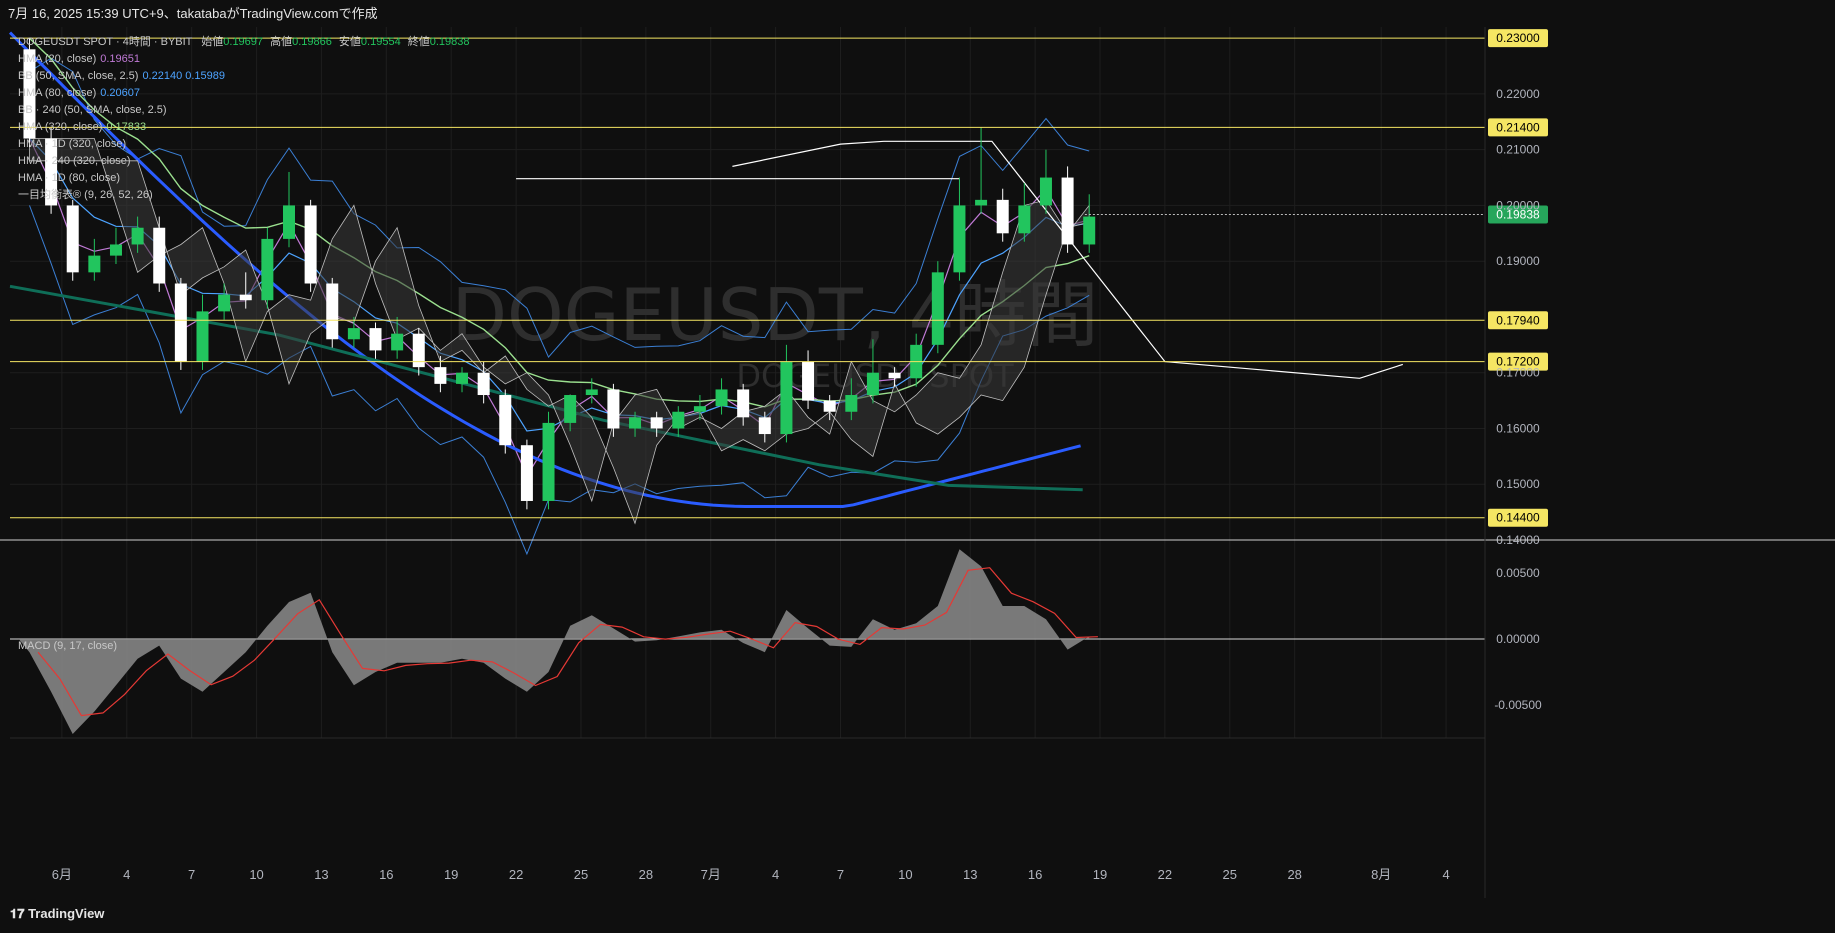 The width and height of the screenshot is (1835, 933). What do you see at coordinates (244, 110) in the screenshot?
I see `legend-indicator-row: BB · 240 (50, SMA, close, 2.5)` at bounding box center [244, 110].